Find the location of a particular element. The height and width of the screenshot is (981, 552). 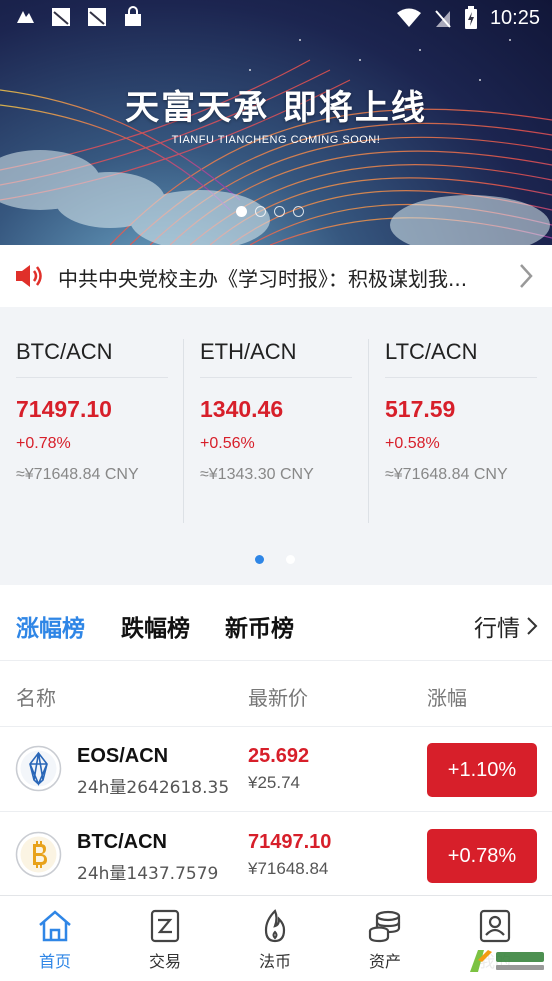

eos-icon is located at coordinates (38, 768).